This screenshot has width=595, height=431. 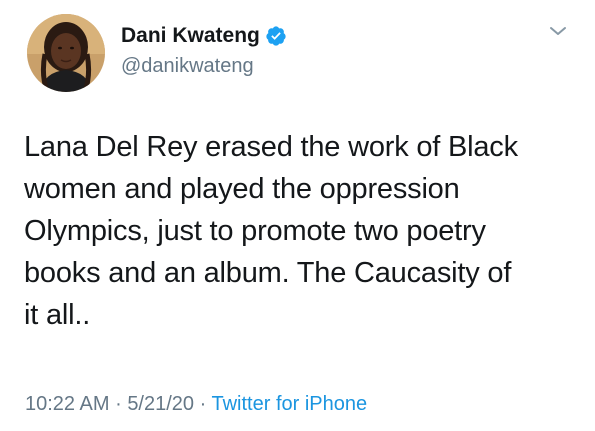 What do you see at coordinates (276, 36) in the screenshot?
I see `verified-badge-icon` at bounding box center [276, 36].